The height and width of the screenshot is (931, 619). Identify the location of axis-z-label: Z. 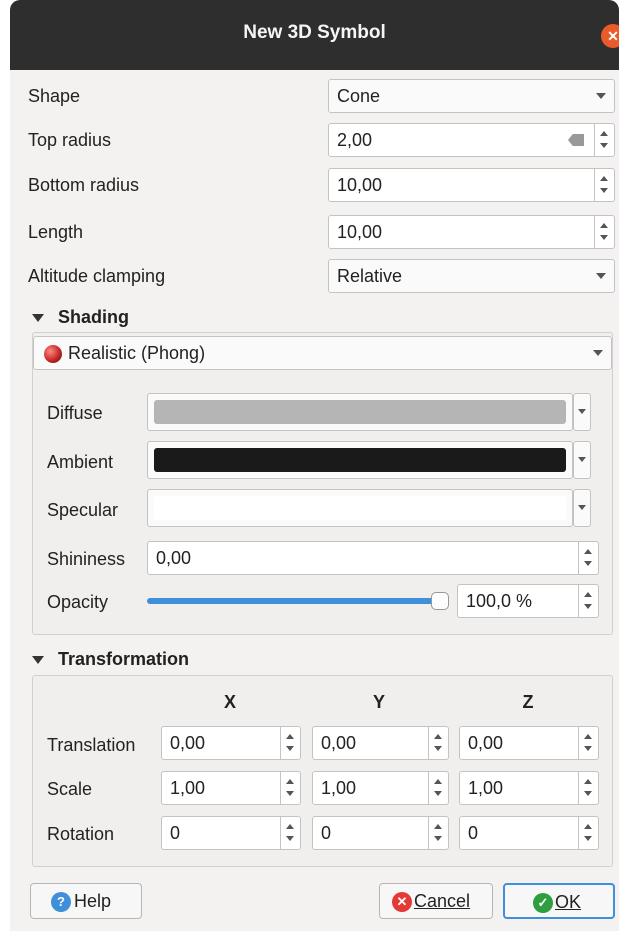
(528, 702).